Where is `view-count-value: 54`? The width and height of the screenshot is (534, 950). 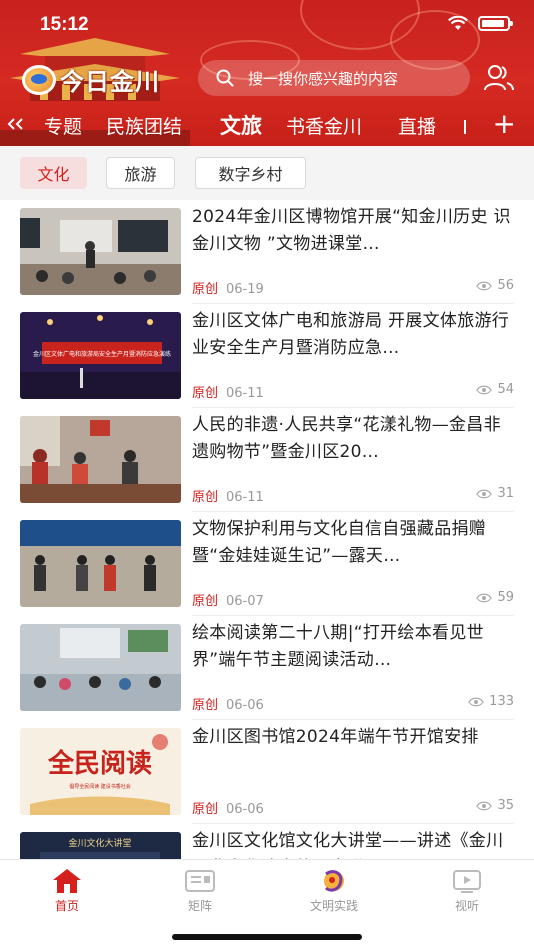 view-count-value: 54 is located at coordinates (505, 389).